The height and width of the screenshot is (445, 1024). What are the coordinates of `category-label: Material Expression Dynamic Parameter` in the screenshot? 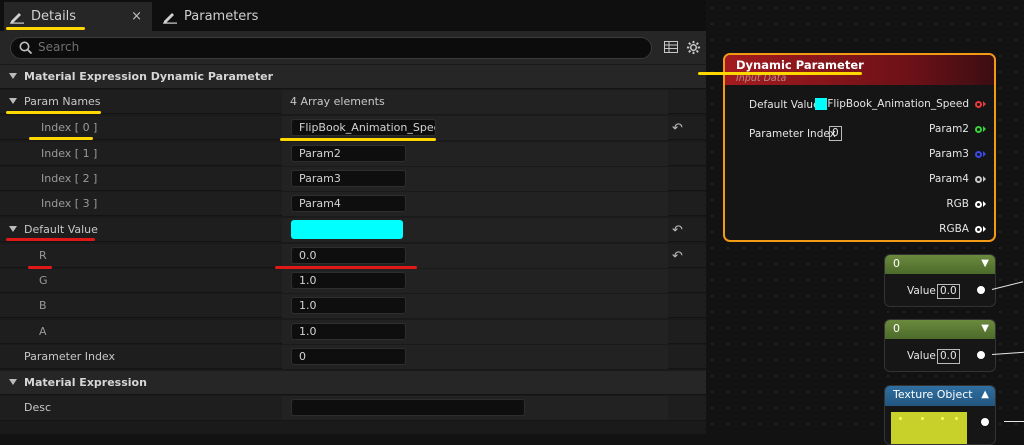 It's located at (148, 76).